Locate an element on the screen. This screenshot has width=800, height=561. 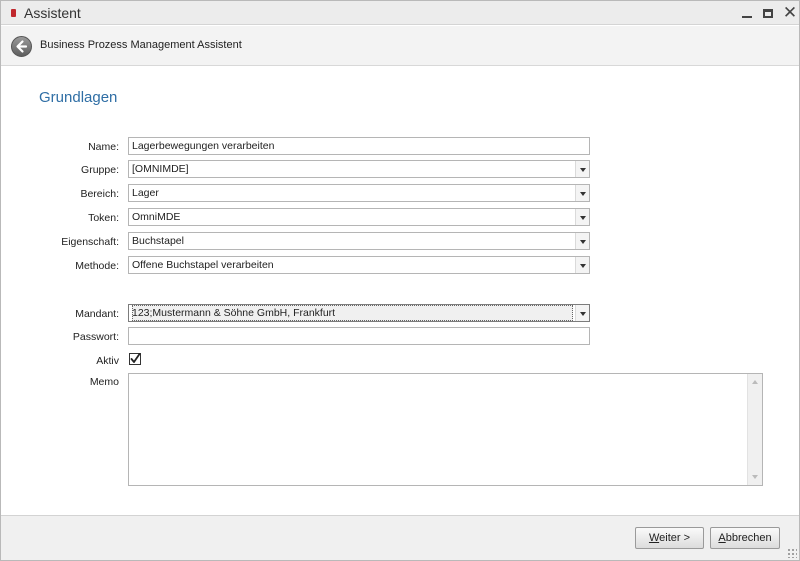
abbrechen-label: bbrechen is located at coordinates (748, 538).